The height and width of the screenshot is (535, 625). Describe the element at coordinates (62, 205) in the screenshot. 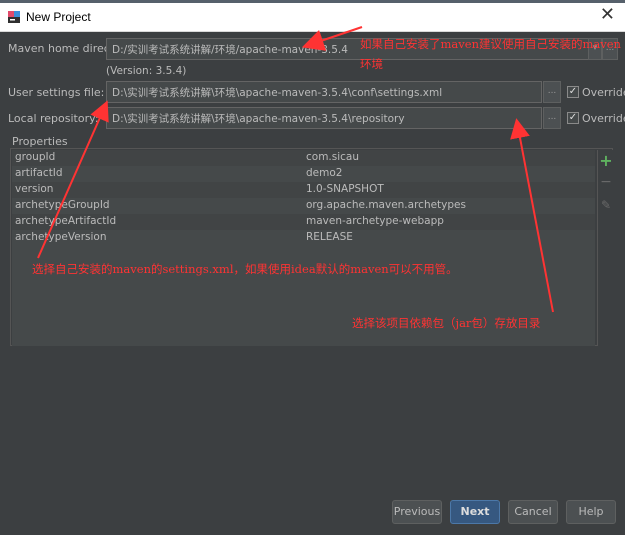

I see `property-key: archetypeGroupId` at that location.